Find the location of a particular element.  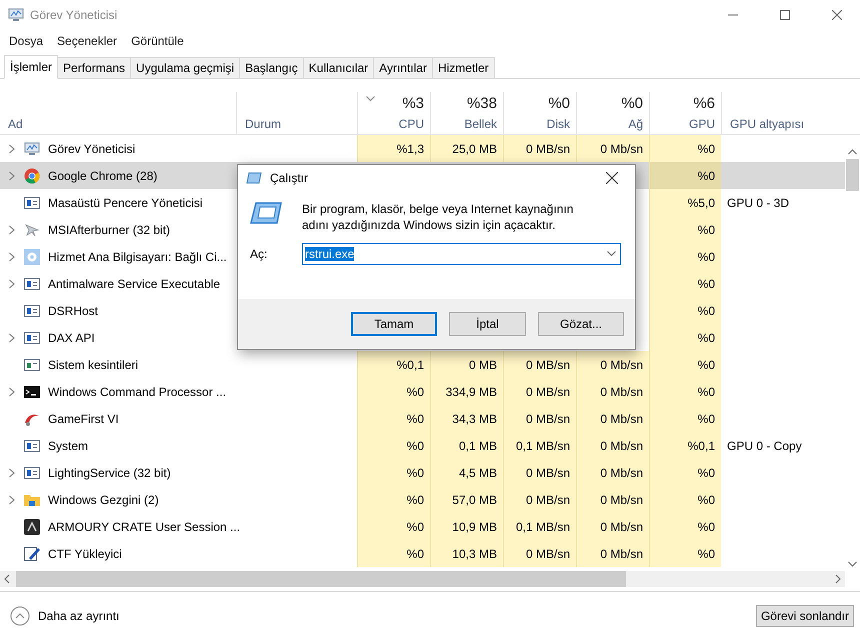

window-title: Görev Yöneticisi is located at coordinates (74, 15).